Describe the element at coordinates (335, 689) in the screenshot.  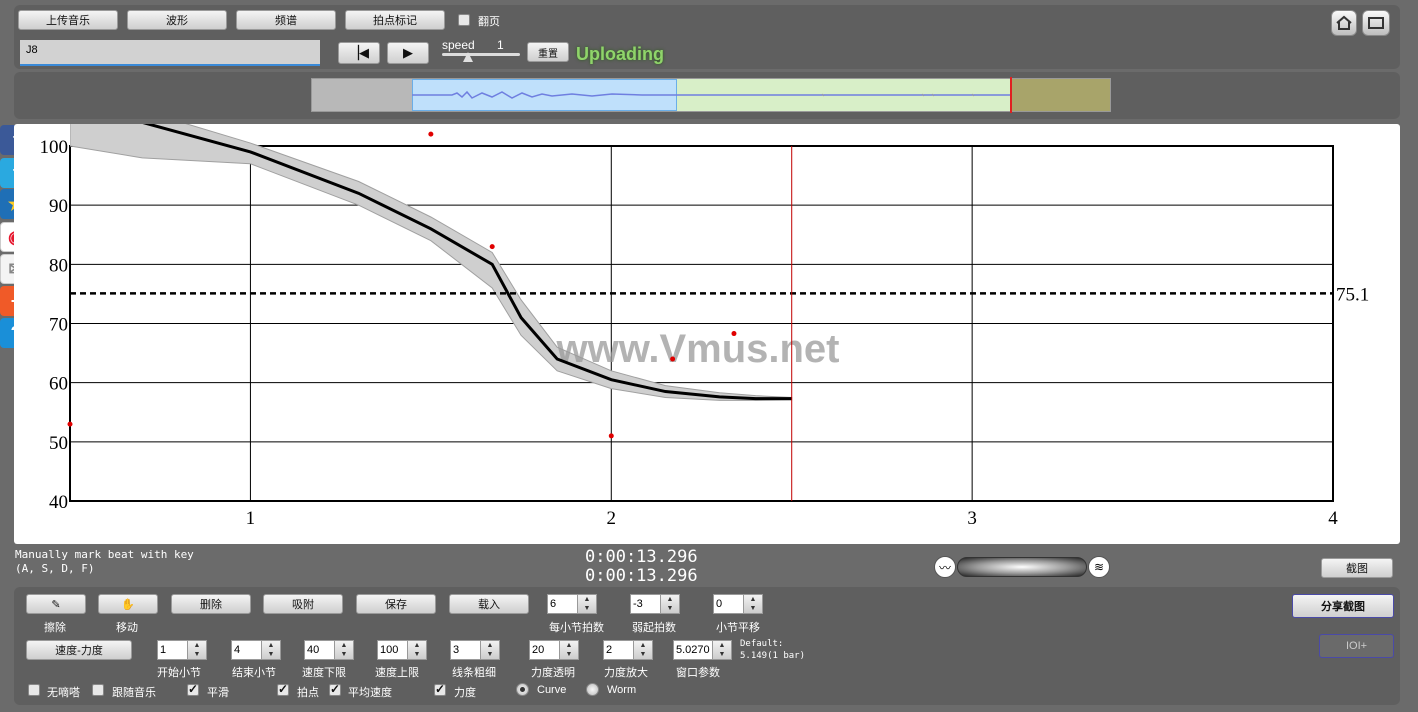
I see `avg-tempo-checkbox` at that location.